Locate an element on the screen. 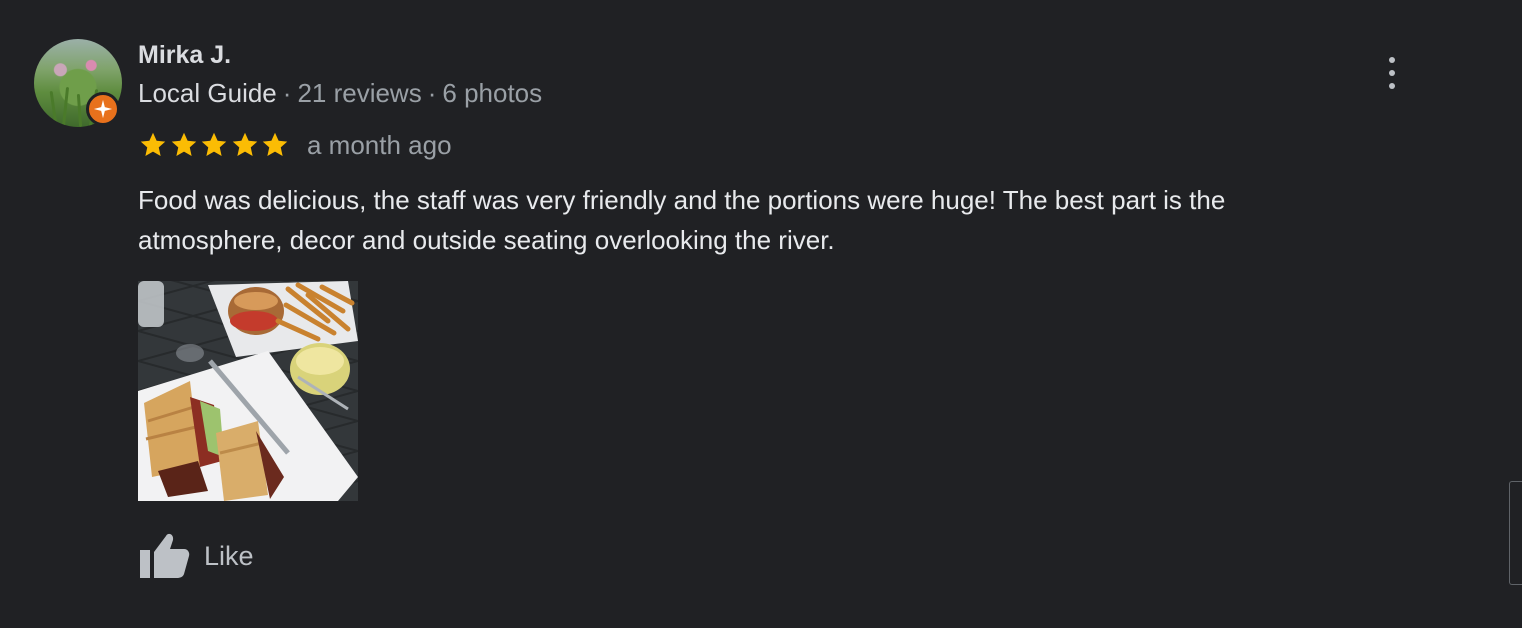  photo-count: 6 photos is located at coordinates (492, 93).